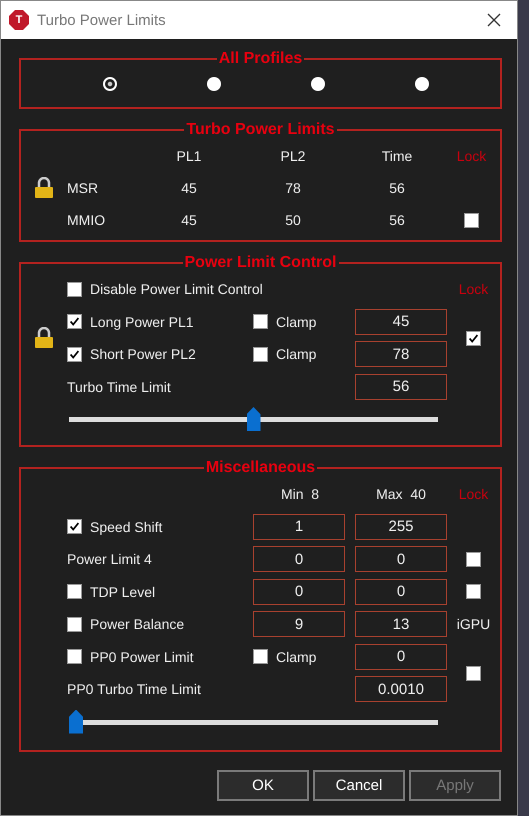  Describe the element at coordinates (261, 59) in the screenshot. I see `group-title: All Profiles` at that location.